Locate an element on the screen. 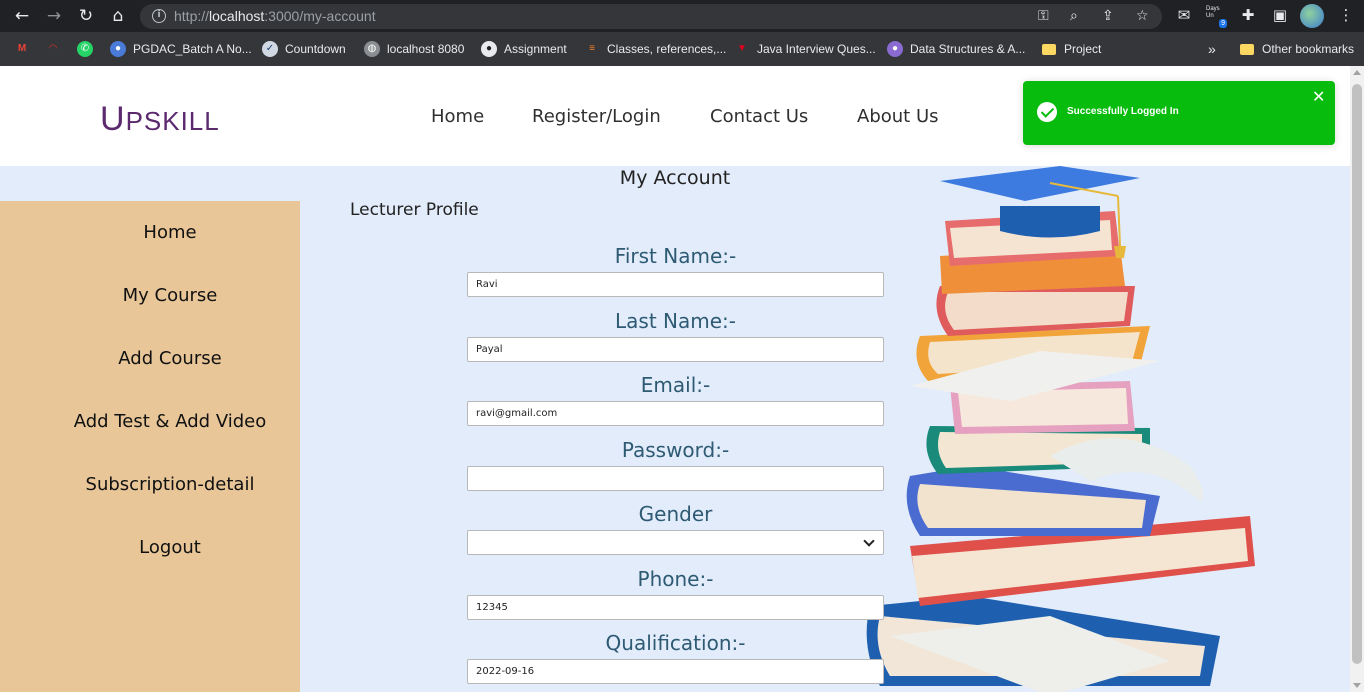 Image resolution: width=1364 pixels, height=692 pixels. side-panel-icon: ▣ is located at coordinates (1280, 15).